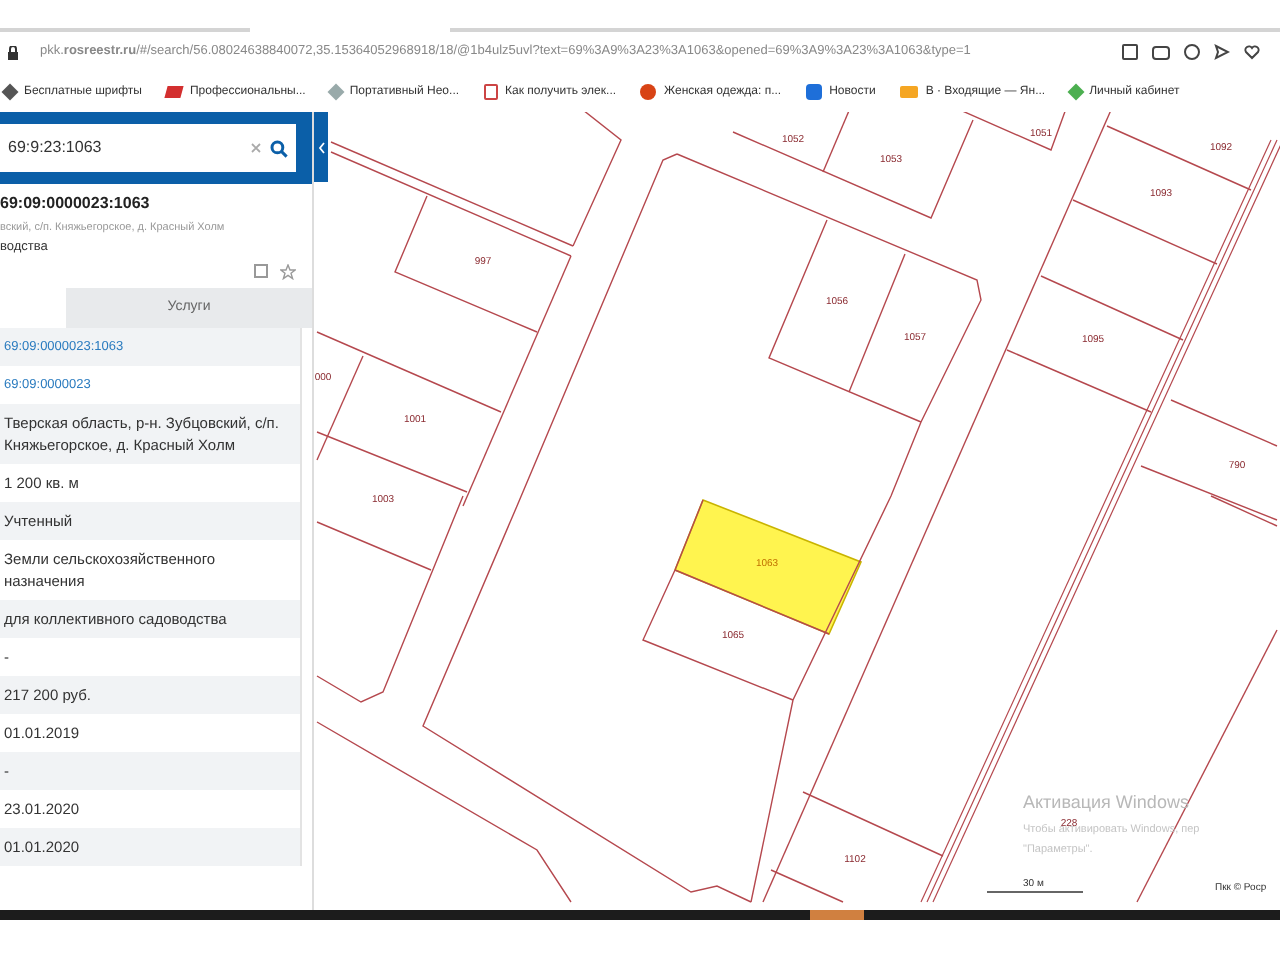 The width and height of the screenshot is (1280, 954). What do you see at coordinates (1106, 802) in the screenshot?
I see `activation-title: Активация Windows` at bounding box center [1106, 802].